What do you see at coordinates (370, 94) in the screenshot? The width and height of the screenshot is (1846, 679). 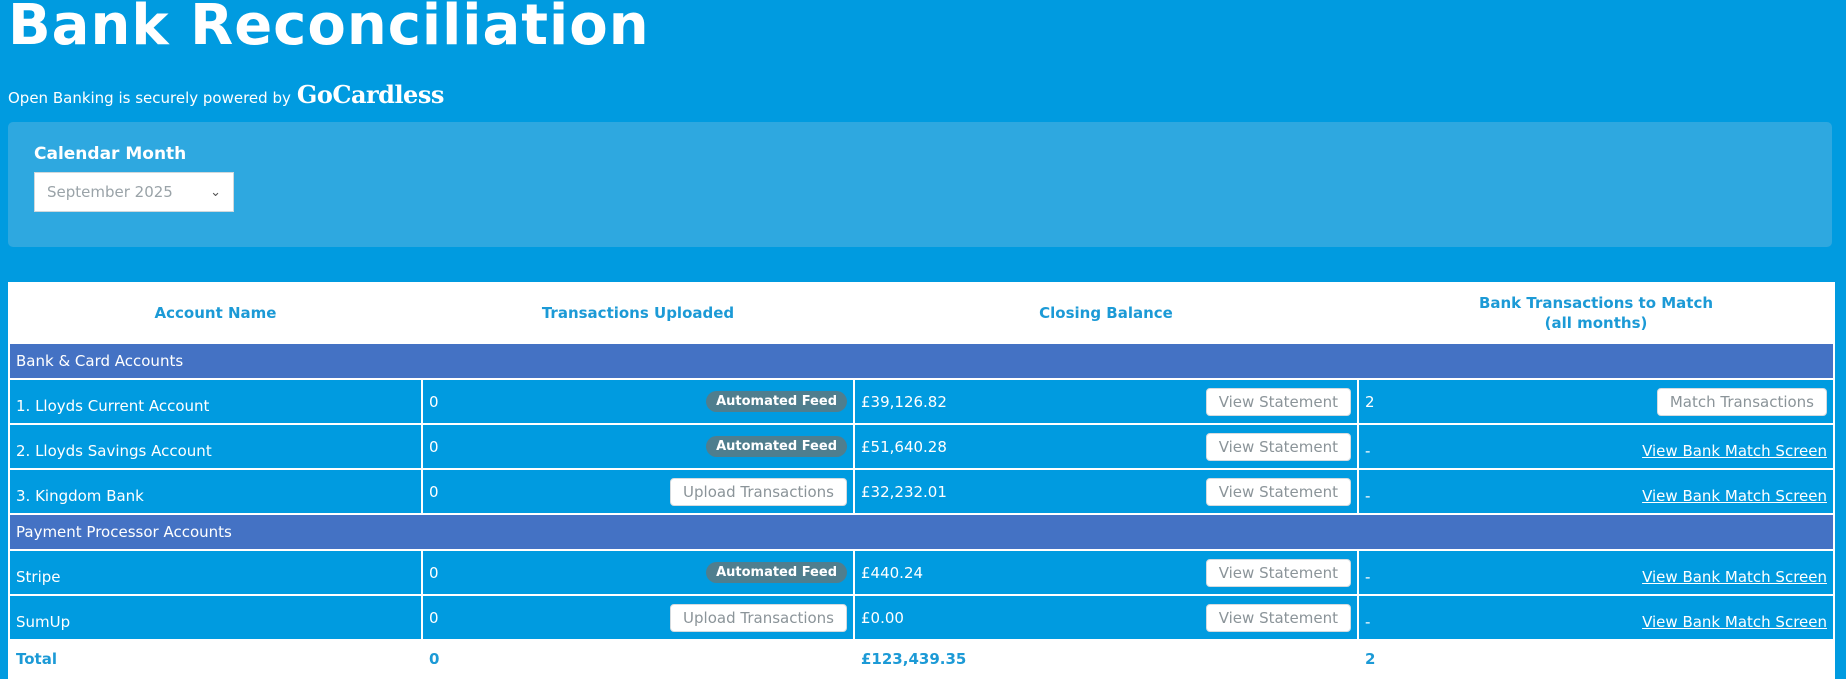 I see `gocardless-logo: GoCardless` at bounding box center [370, 94].